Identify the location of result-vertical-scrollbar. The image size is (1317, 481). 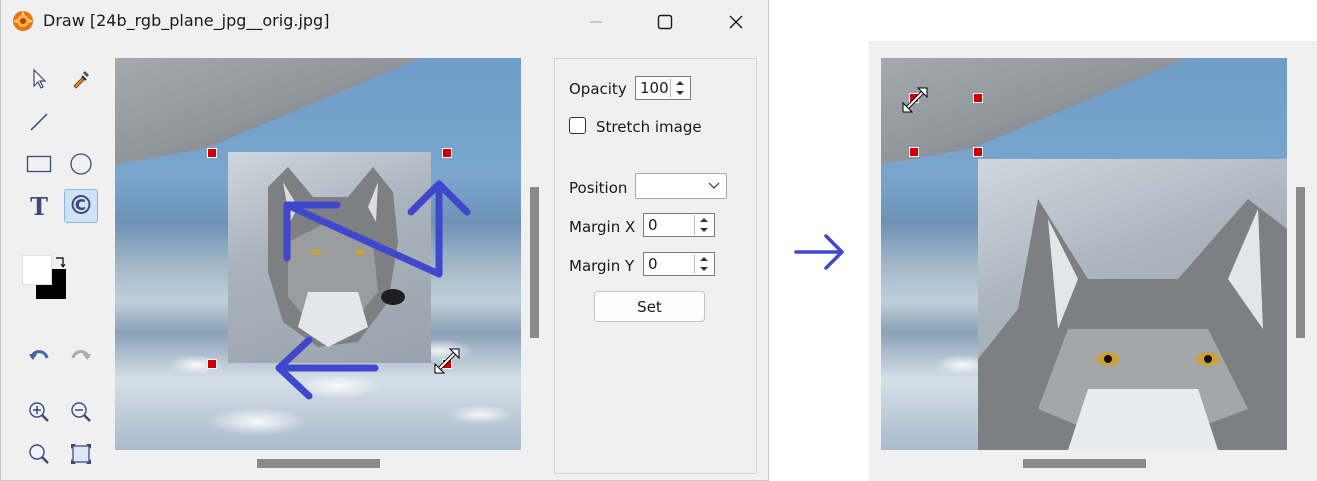
(1300, 262).